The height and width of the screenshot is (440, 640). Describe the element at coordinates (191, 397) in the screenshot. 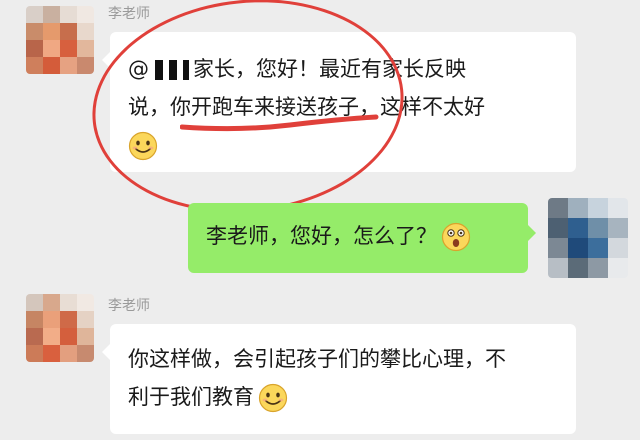

I see `message-text: 利于我们教育` at that location.